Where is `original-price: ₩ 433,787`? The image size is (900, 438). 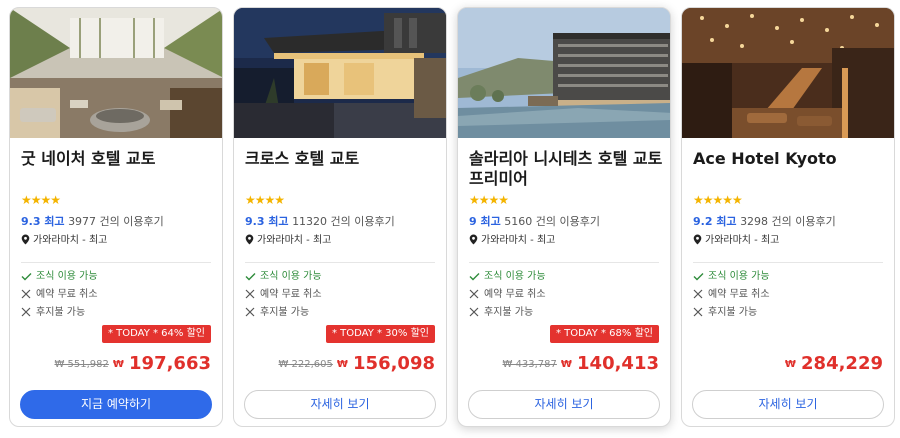
original-price: ₩ 433,787 is located at coordinates (529, 364).